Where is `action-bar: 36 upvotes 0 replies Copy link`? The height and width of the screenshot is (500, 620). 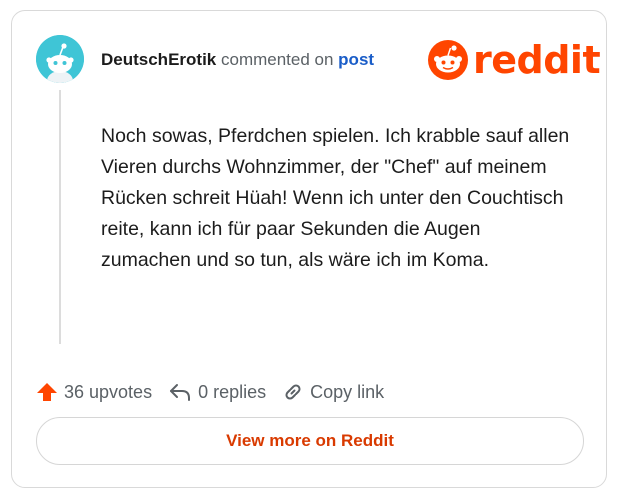
action-bar: 36 upvotes 0 replies Copy link is located at coordinates (218, 392).